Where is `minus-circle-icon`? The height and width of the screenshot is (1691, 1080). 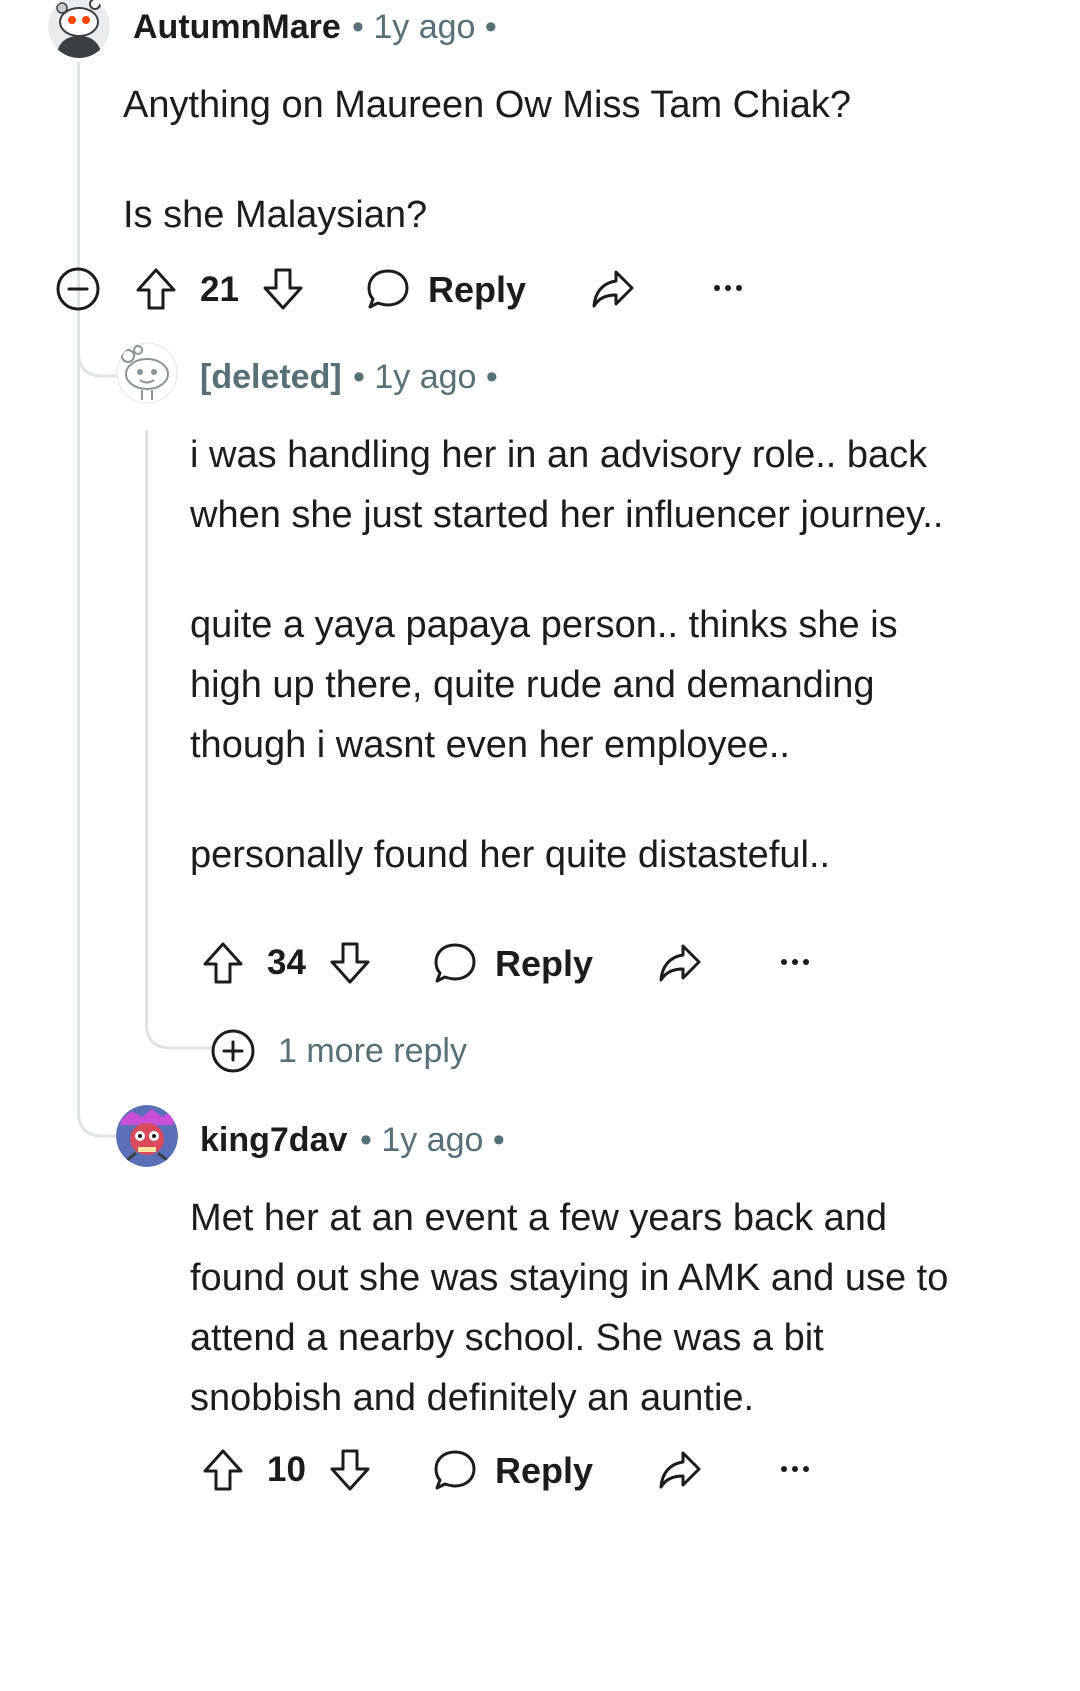 minus-circle-icon is located at coordinates (78, 289).